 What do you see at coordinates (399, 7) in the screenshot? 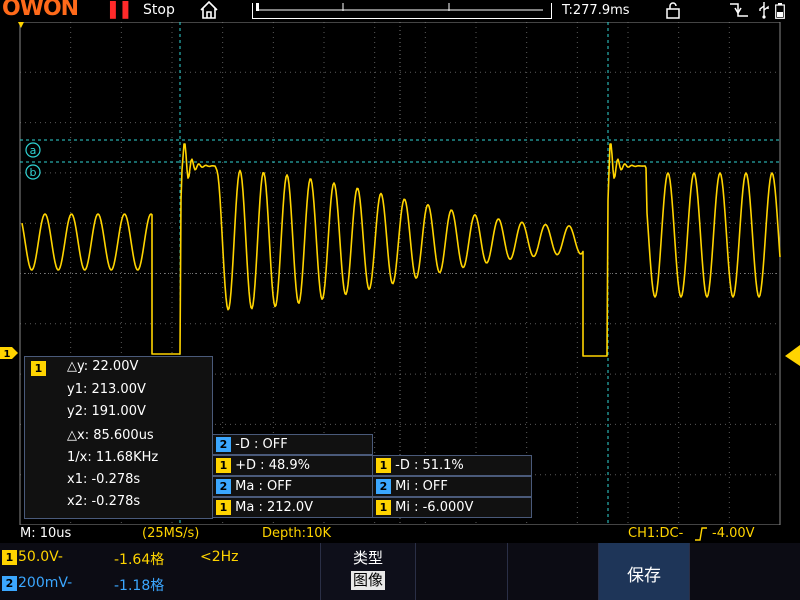
I see `position-bar-marks` at bounding box center [399, 7].